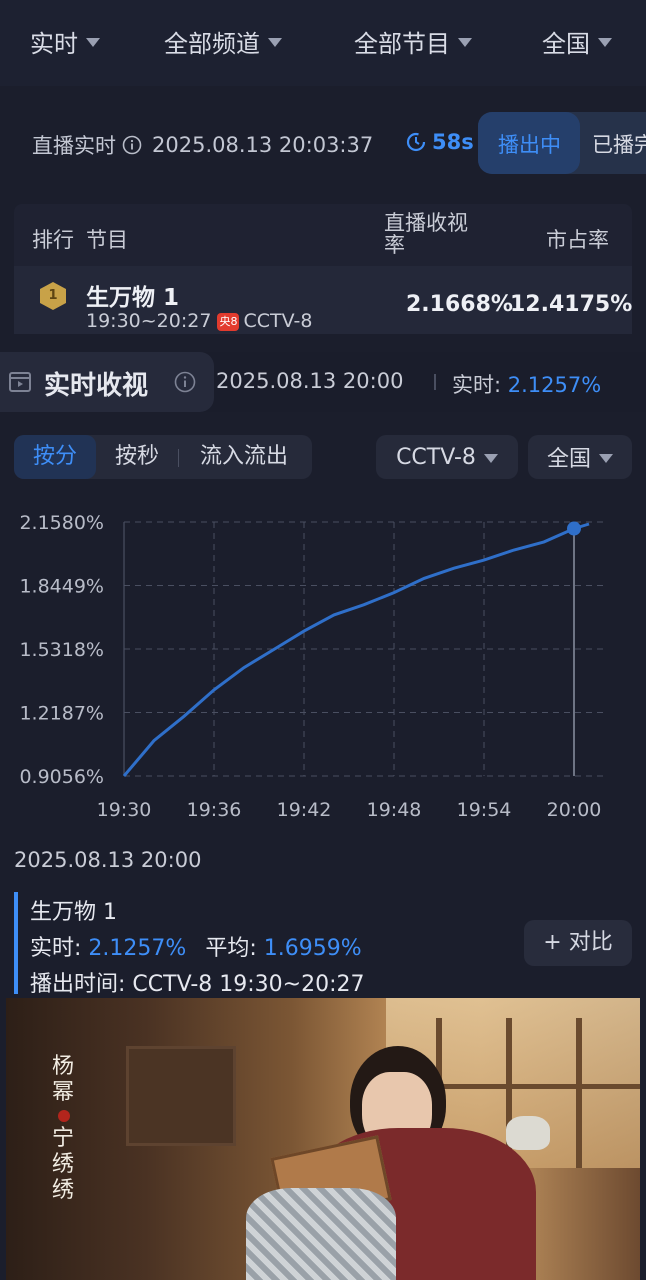 This screenshot has height=1280, width=646. I want to click on rank-medal-icon: 1, so click(53, 296).